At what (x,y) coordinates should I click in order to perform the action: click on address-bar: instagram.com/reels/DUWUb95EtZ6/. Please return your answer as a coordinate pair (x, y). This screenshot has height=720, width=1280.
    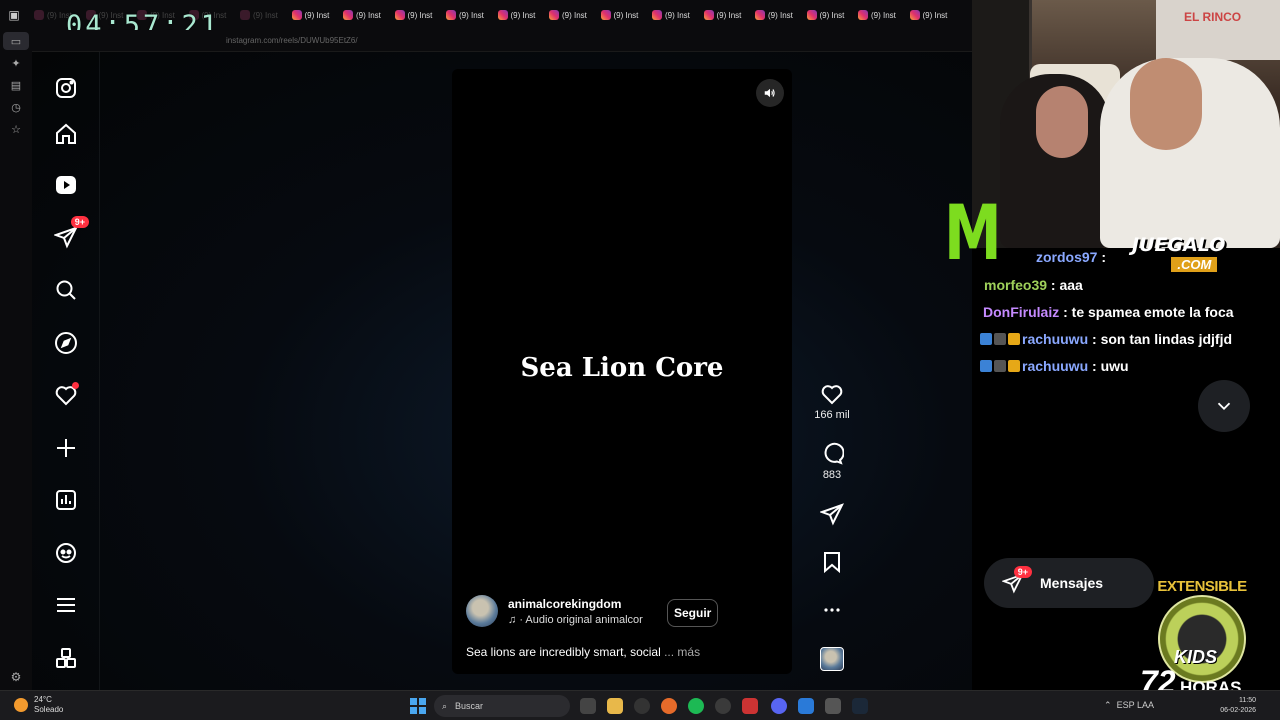
    Looking at the image, I should click on (502, 41).